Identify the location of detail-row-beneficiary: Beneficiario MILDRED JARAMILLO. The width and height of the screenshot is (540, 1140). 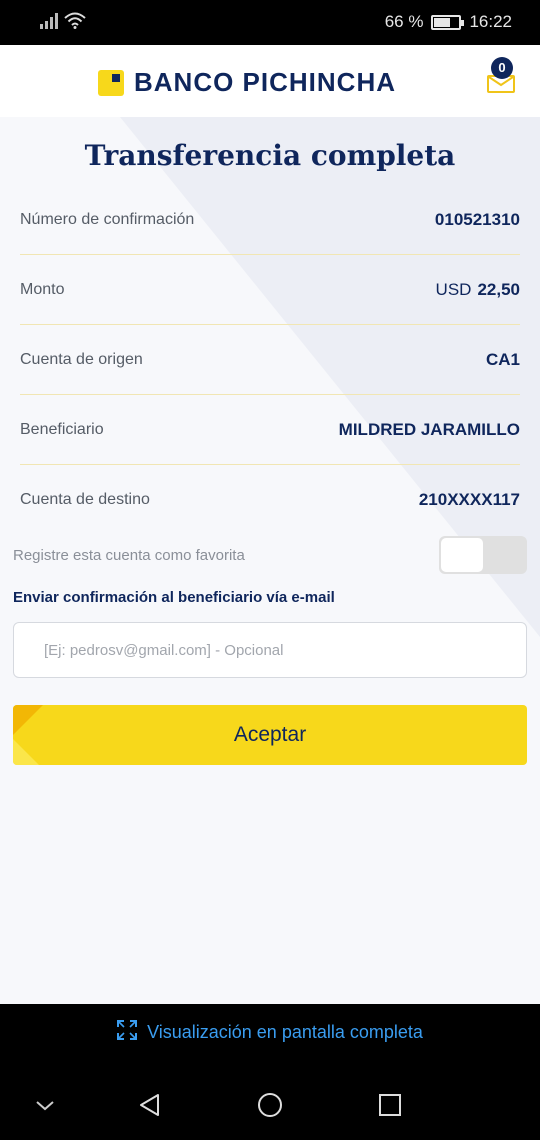
(270, 430).